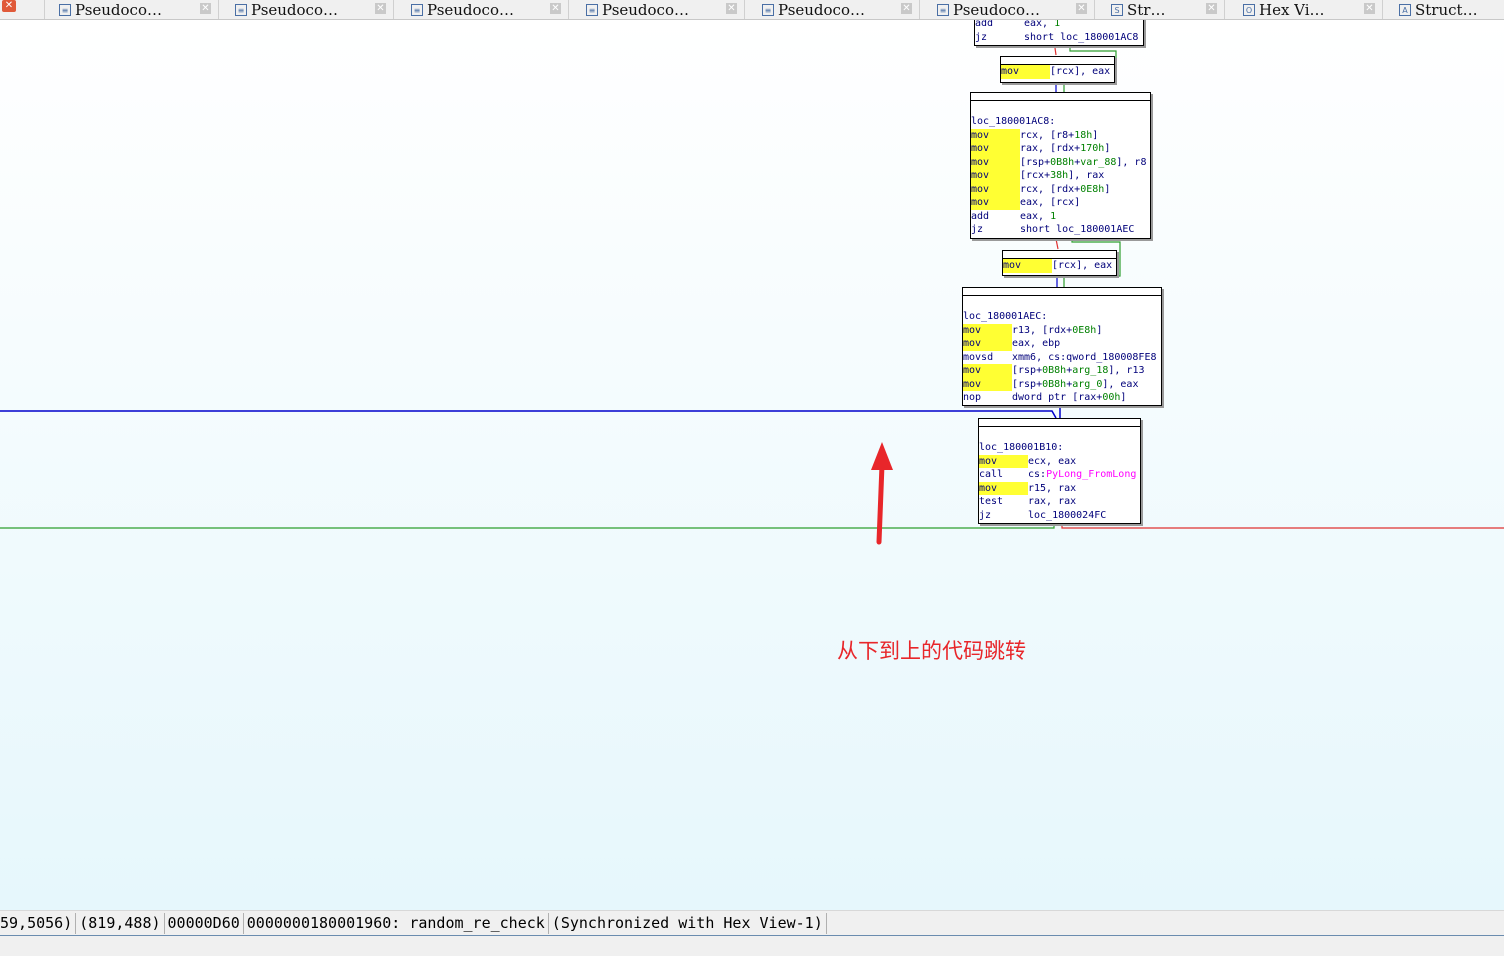 This screenshot has width=1504, height=956. I want to click on close-icon: ✕, so click(9, 6).